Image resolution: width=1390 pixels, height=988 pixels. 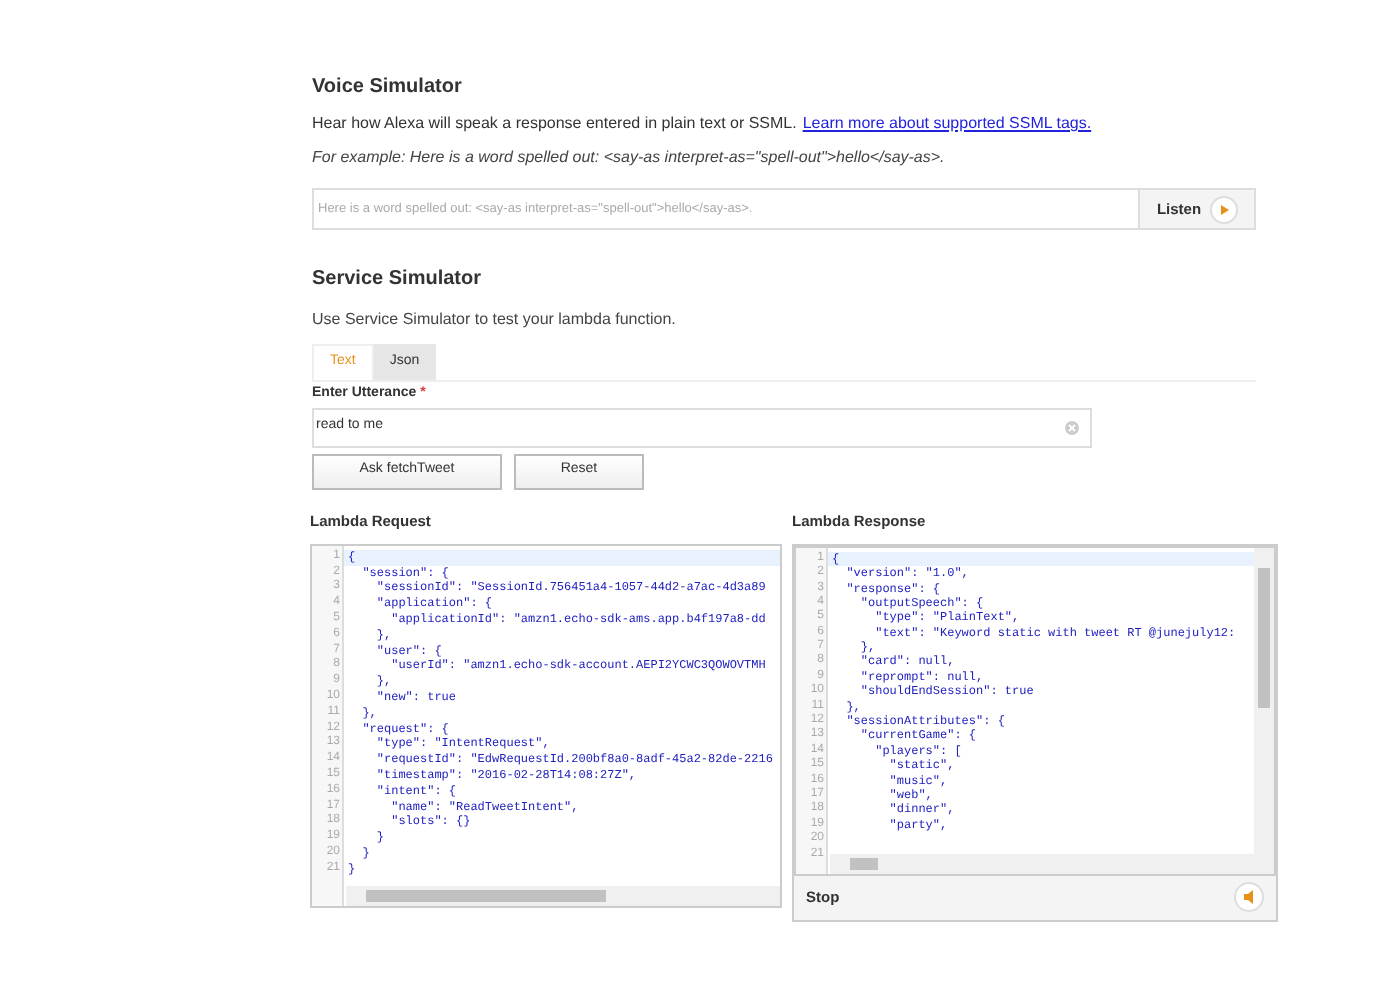 What do you see at coordinates (1072, 427) in the screenshot?
I see `clear-icon` at bounding box center [1072, 427].